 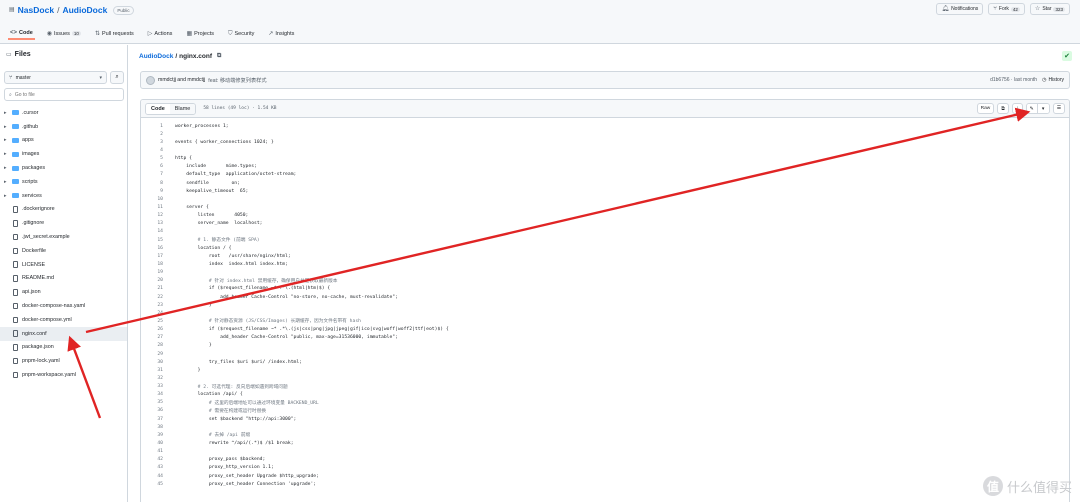 I want to click on edit-menu-button: ▾, so click(x=1043, y=108).